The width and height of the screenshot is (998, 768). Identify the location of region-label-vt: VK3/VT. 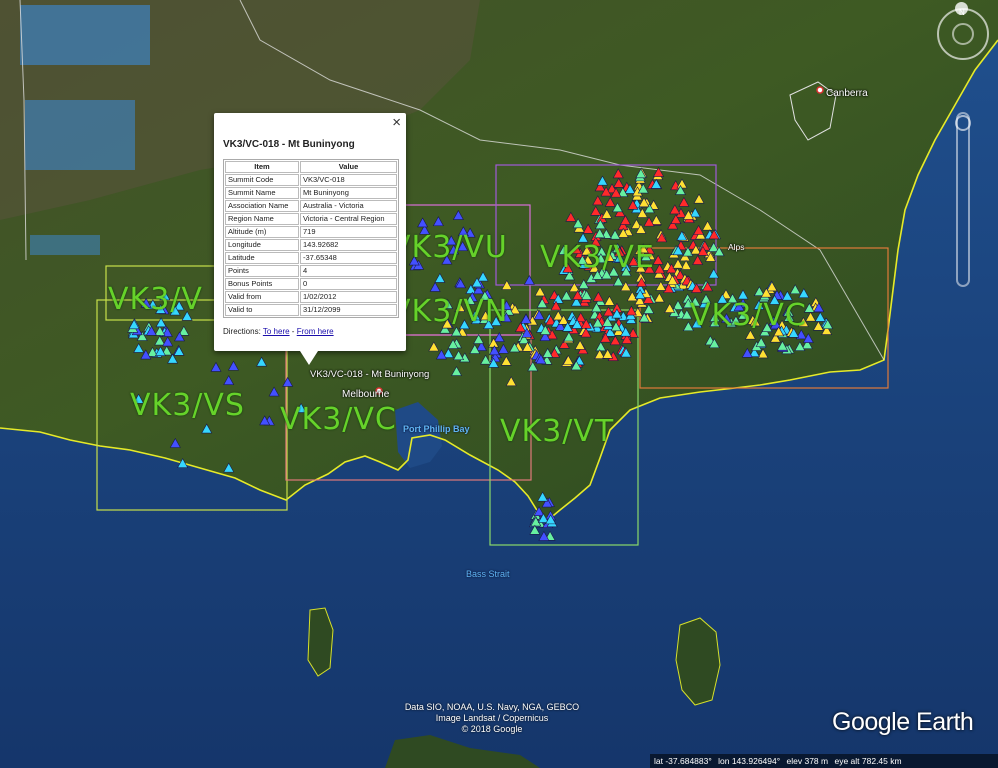
(557, 431).